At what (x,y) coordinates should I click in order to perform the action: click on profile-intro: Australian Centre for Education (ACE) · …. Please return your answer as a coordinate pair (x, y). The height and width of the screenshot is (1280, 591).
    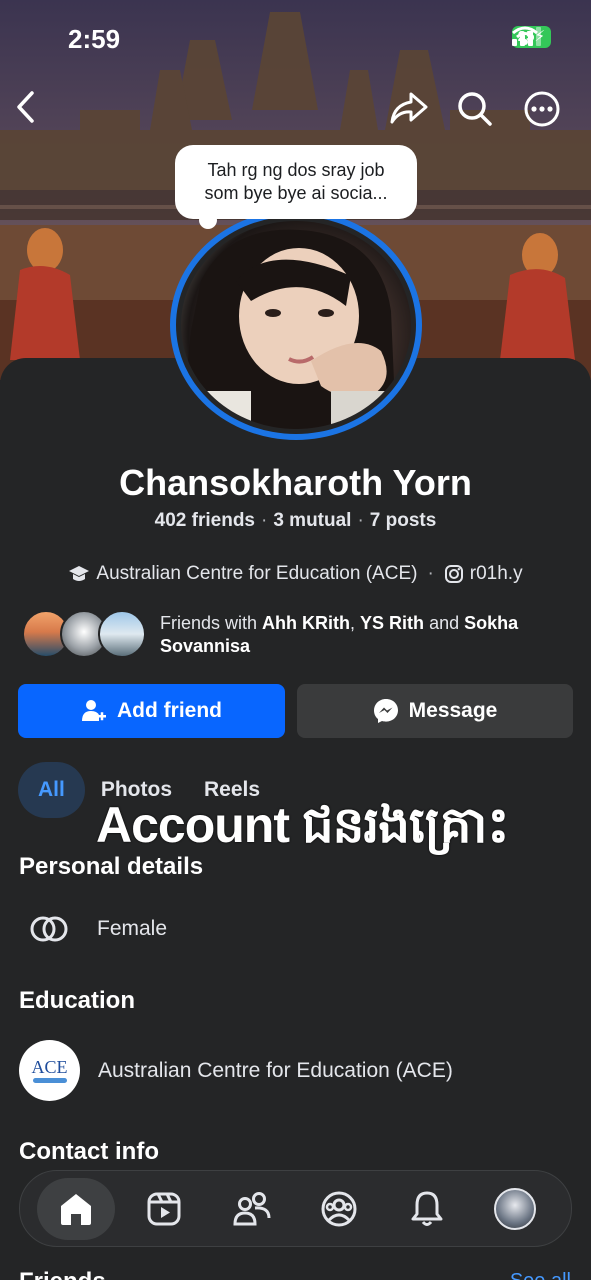
    Looking at the image, I should click on (295, 574).